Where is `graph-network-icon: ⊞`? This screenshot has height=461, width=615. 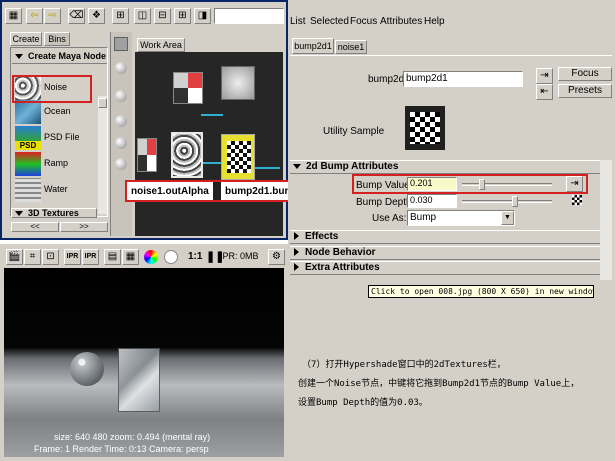
graph-network-icon: ⊞ is located at coordinates (120, 16).